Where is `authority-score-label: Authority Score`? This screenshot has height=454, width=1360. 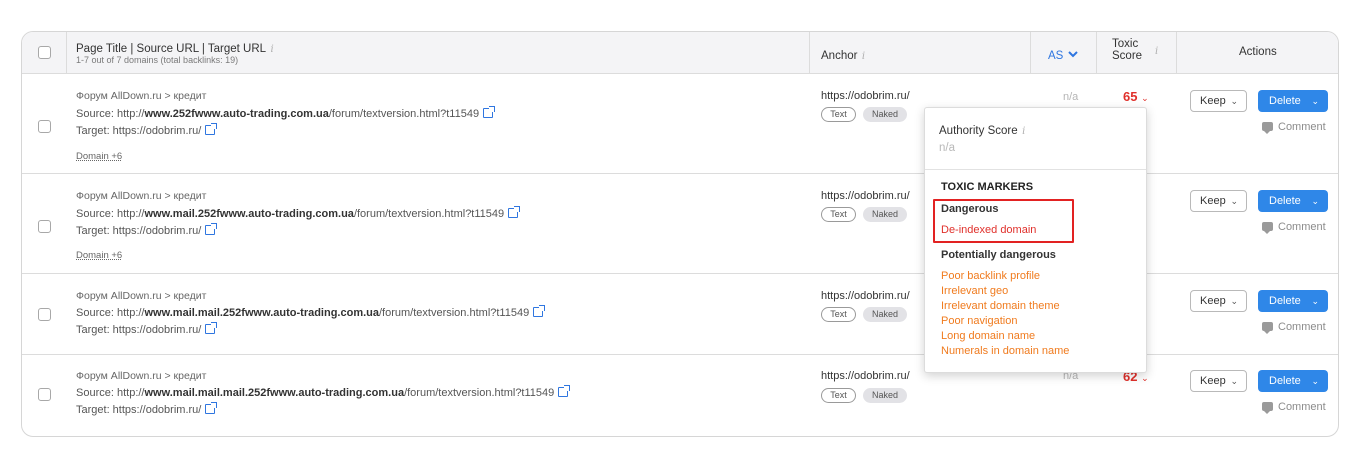 authority-score-label: Authority Score is located at coordinates (978, 131).